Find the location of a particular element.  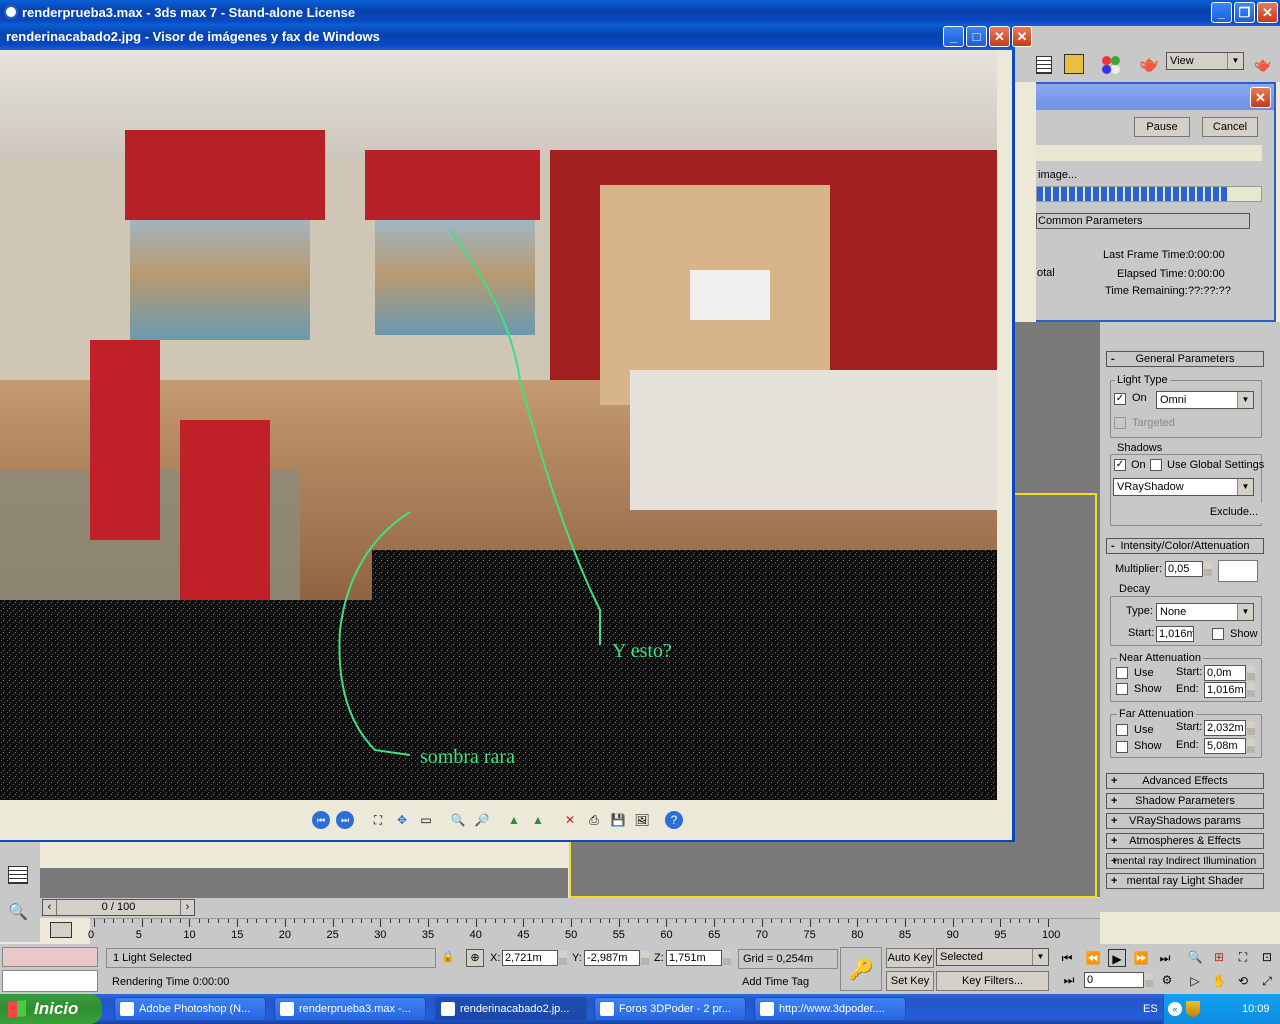

track-view-icon is located at coordinates (18, 875).